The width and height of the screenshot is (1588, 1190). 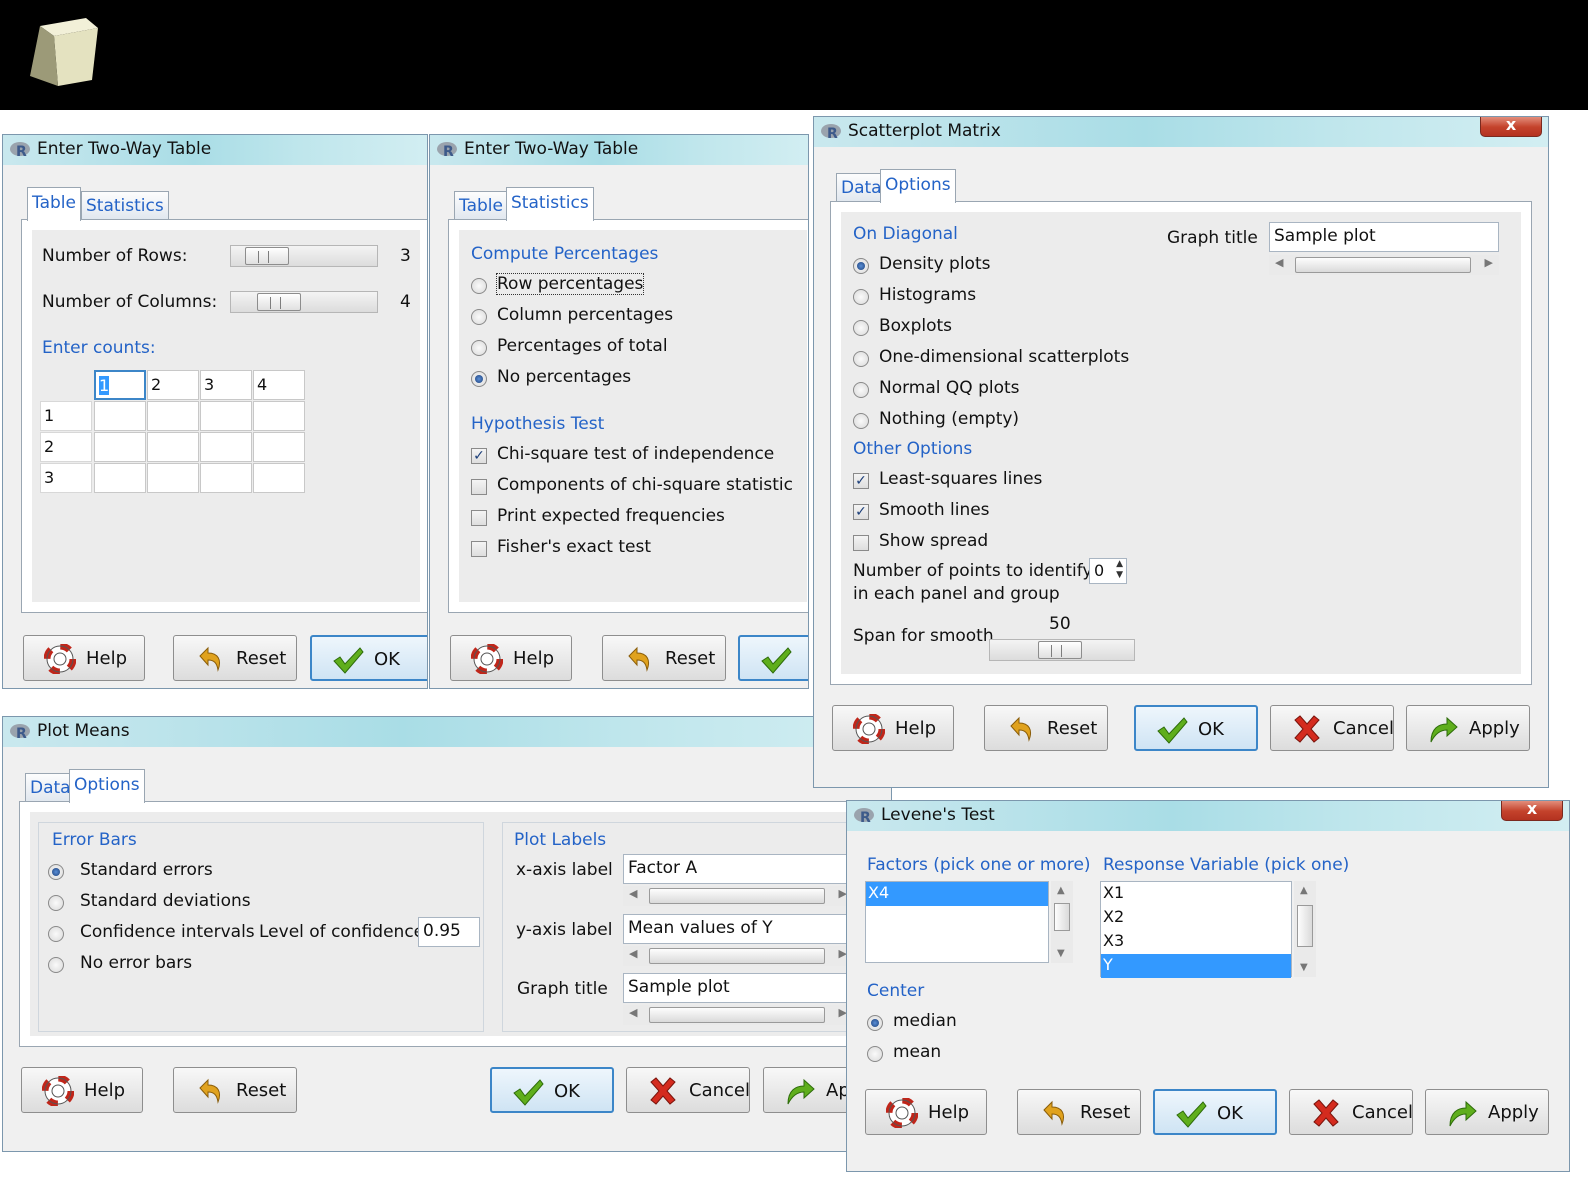 I want to click on row-header-3: 3, so click(x=66, y=478).